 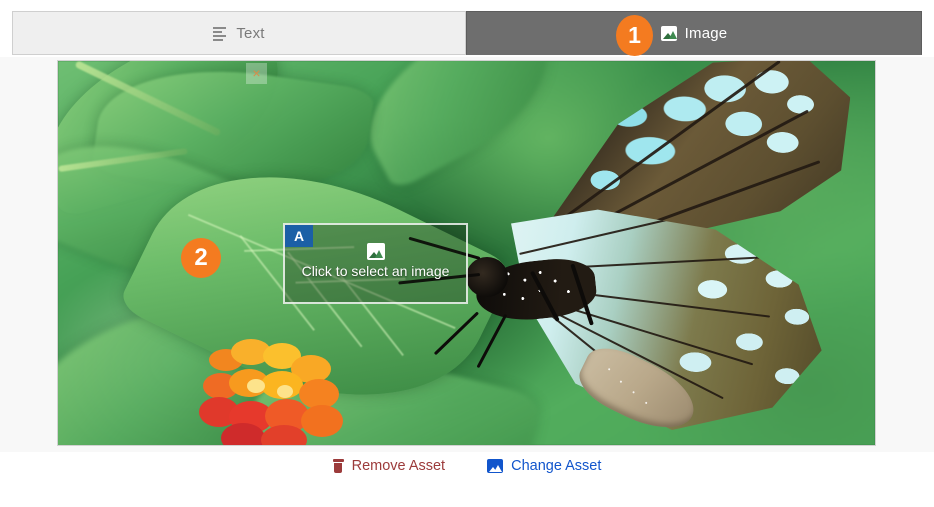 I want to click on asset-placeholder-prompt: Click to select an image, so click(x=375, y=271).